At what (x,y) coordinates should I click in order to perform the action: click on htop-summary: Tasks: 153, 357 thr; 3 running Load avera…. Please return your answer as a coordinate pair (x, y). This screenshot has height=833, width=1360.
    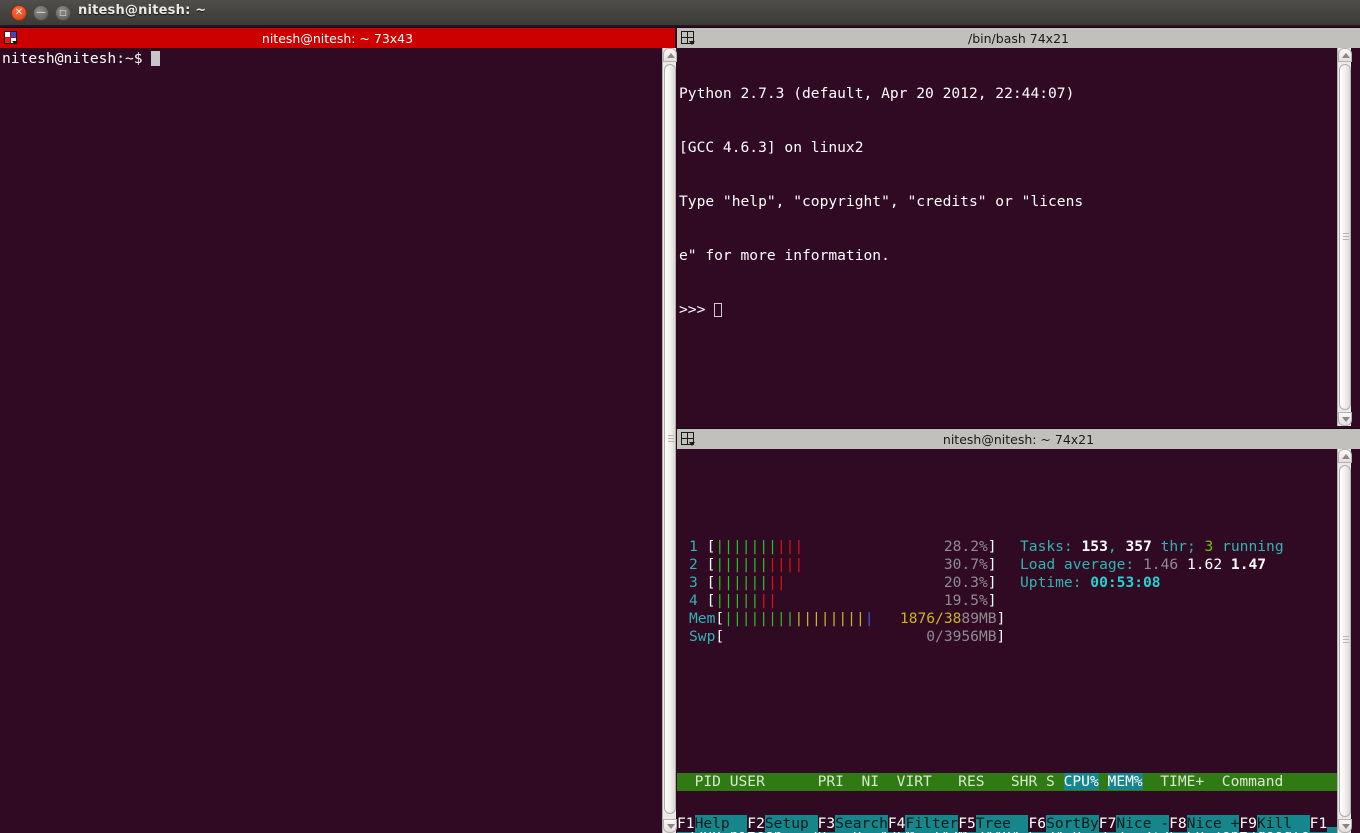
    Looking at the image, I should click on (1152, 565).